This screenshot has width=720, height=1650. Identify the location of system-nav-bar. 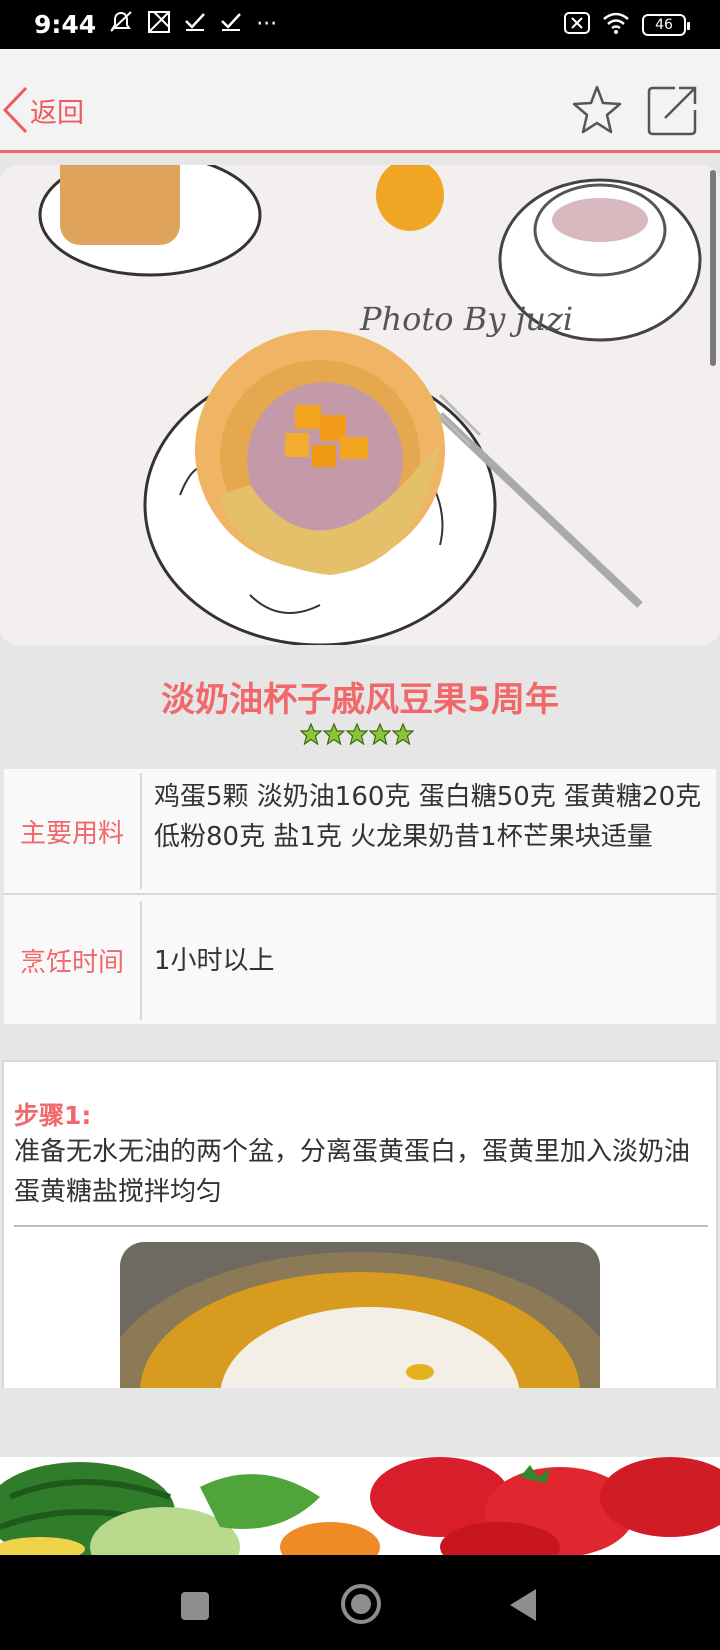
(360, 1602).